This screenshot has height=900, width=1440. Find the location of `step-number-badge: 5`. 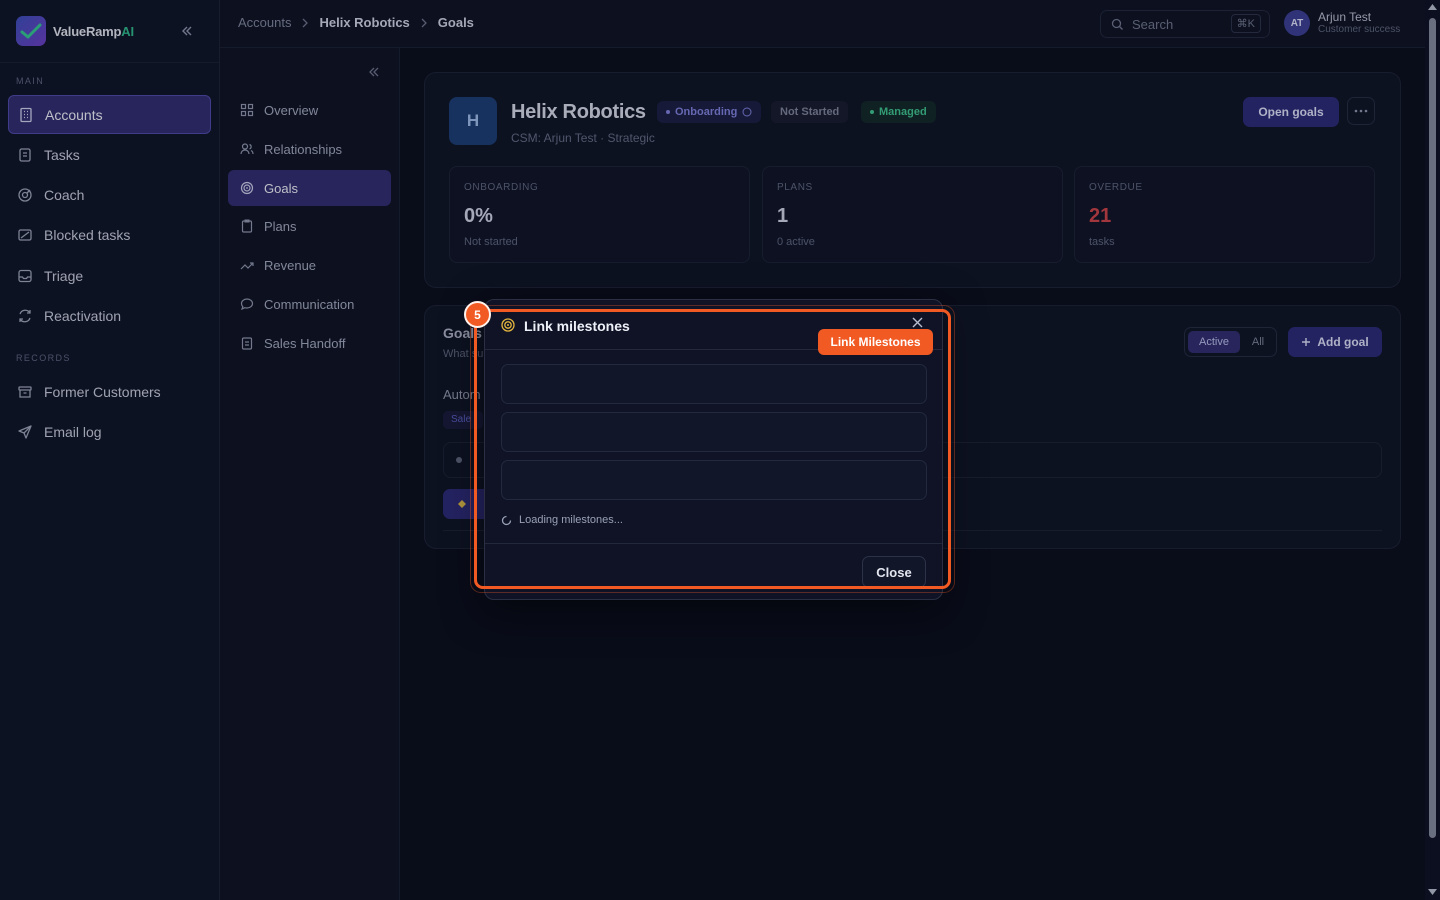

step-number-badge: 5 is located at coordinates (477, 314).